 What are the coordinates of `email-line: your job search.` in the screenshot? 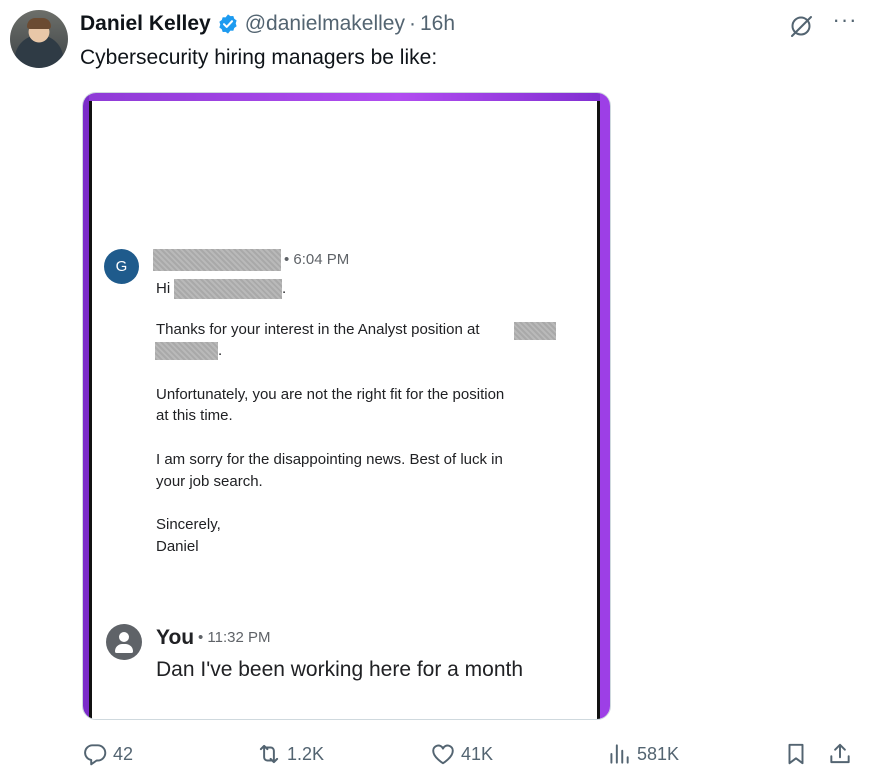 It's located at (209, 481).